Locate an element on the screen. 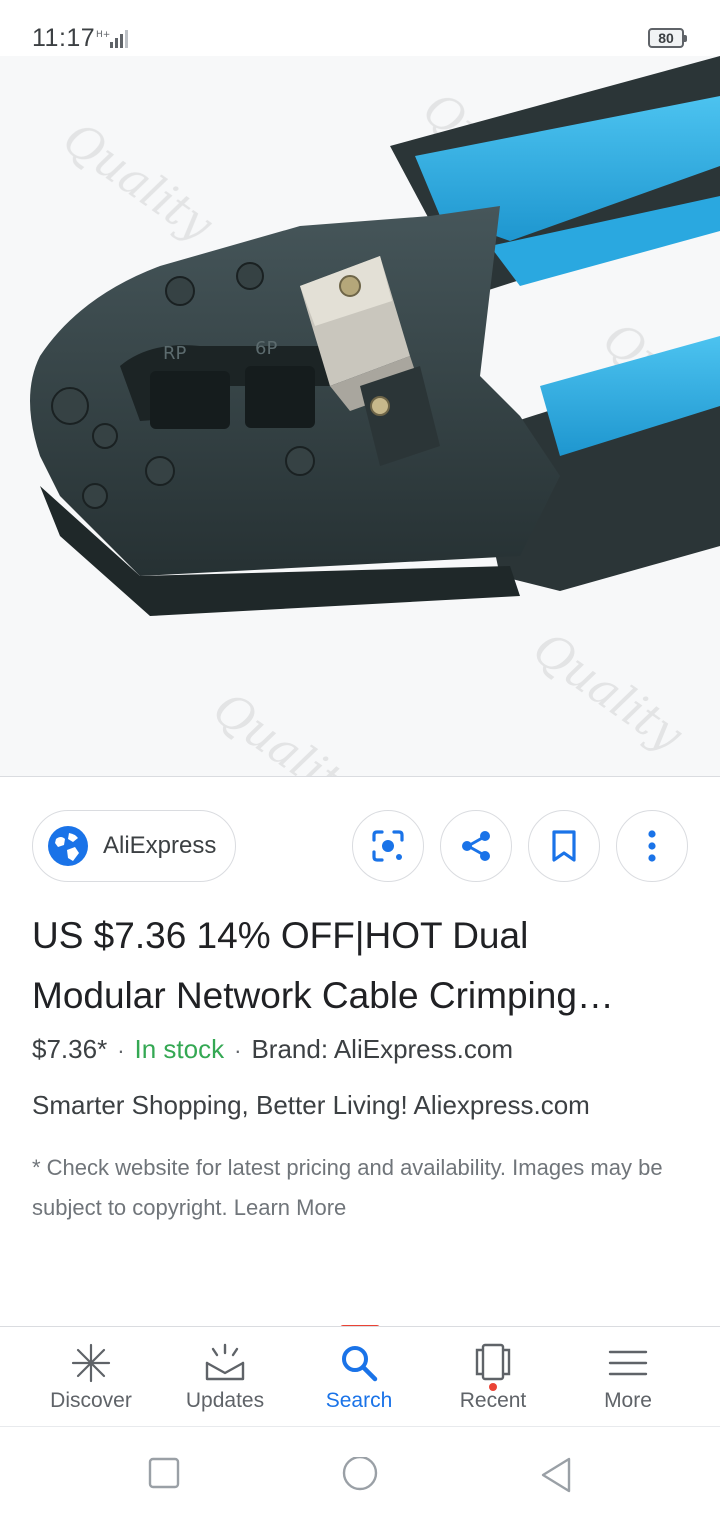 This screenshot has width=720, height=1520. nav-more: More is located at coordinates (628, 1377).